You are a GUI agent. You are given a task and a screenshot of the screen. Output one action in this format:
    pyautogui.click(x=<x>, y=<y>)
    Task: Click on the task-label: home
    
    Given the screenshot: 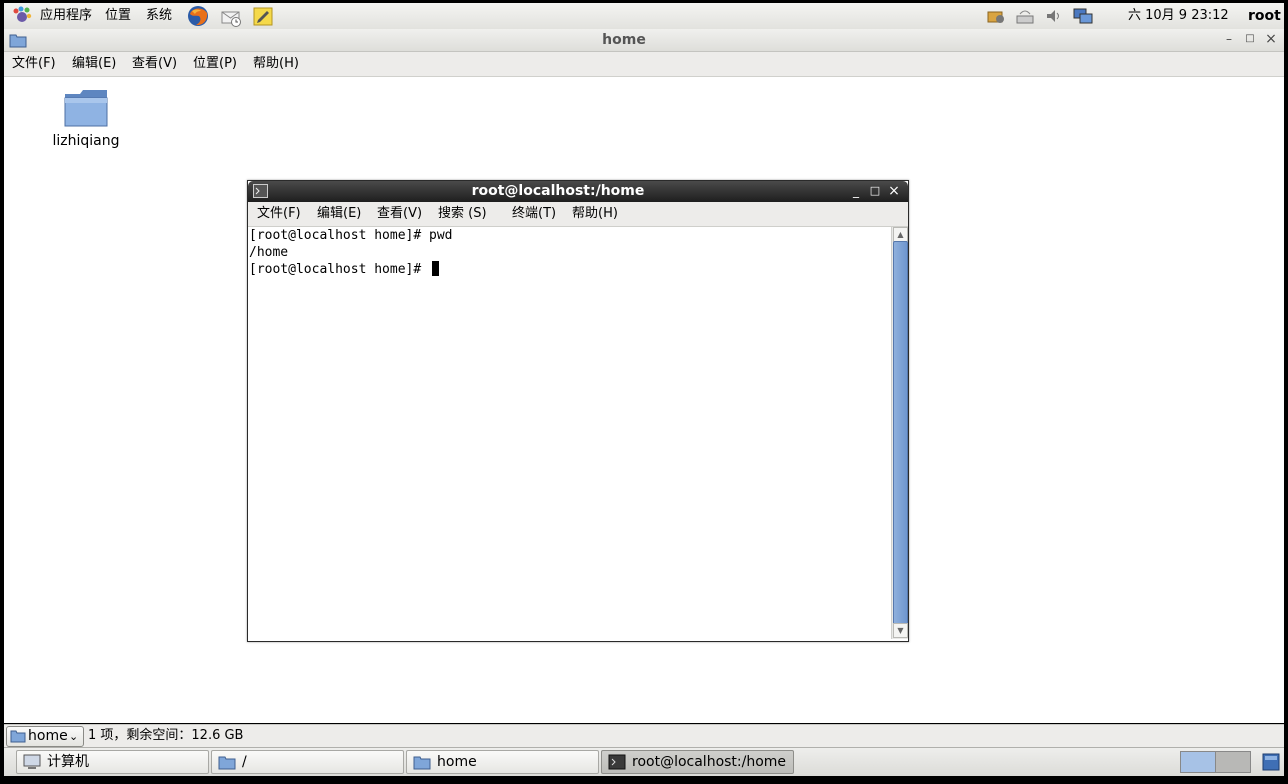 What is the action you would take?
    pyautogui.click(x=457, y=762)
    